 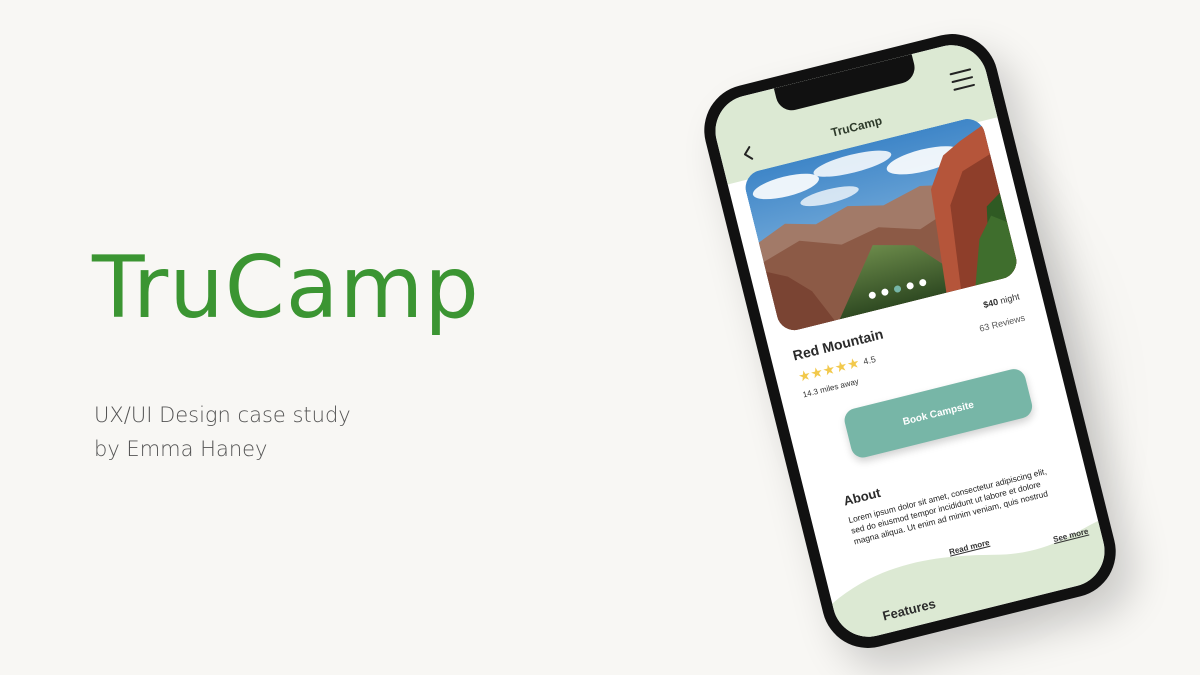 I want to click on subtitle-line-2: by Emma Haney, so click(x=181, y=449).